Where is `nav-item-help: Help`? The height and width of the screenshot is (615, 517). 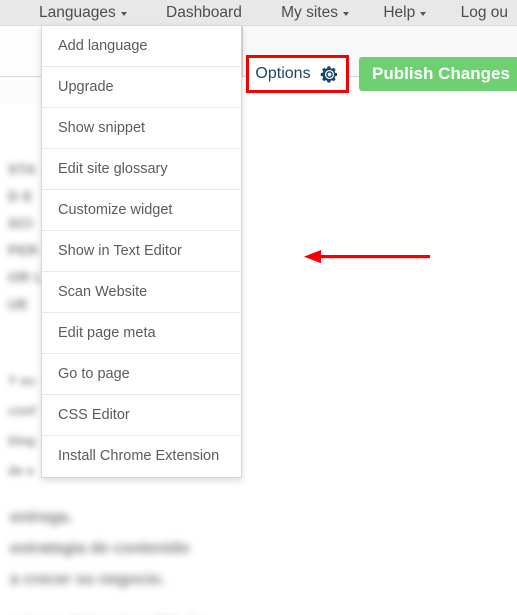 nav-item-help: Help is located at coordinates (404, 12).